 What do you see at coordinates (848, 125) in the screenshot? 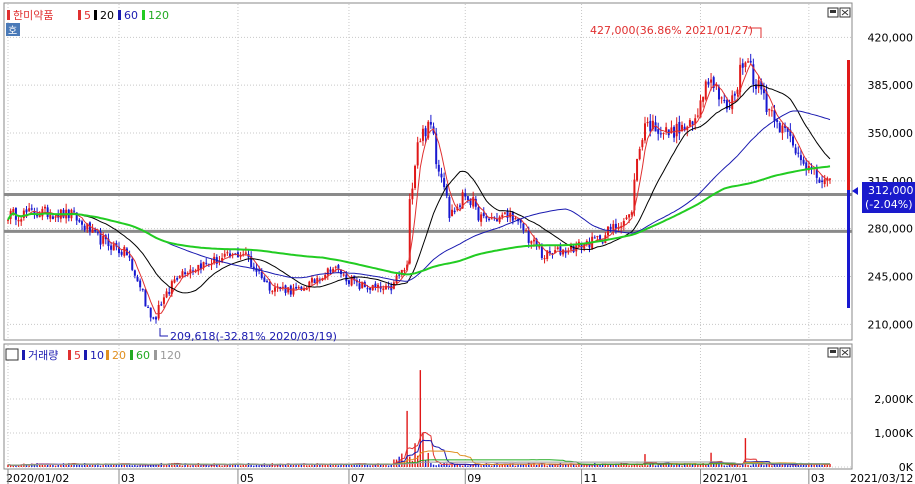
I see `range-bar-up` at bounding box center [848, 125].